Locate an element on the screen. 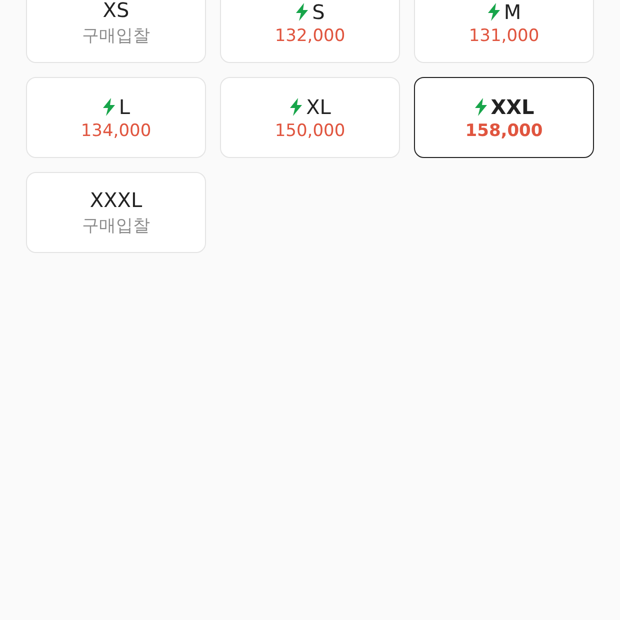  size-option: XXL 158,000 is located at coordinates (504, 117).